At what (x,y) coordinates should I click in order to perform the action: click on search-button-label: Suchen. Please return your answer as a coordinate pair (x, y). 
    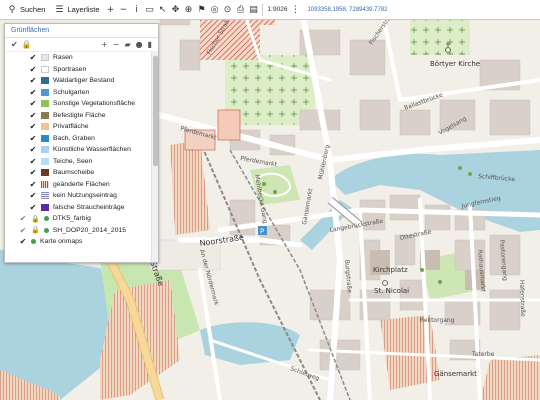
    Looking at the image, I should click on (33, 9).